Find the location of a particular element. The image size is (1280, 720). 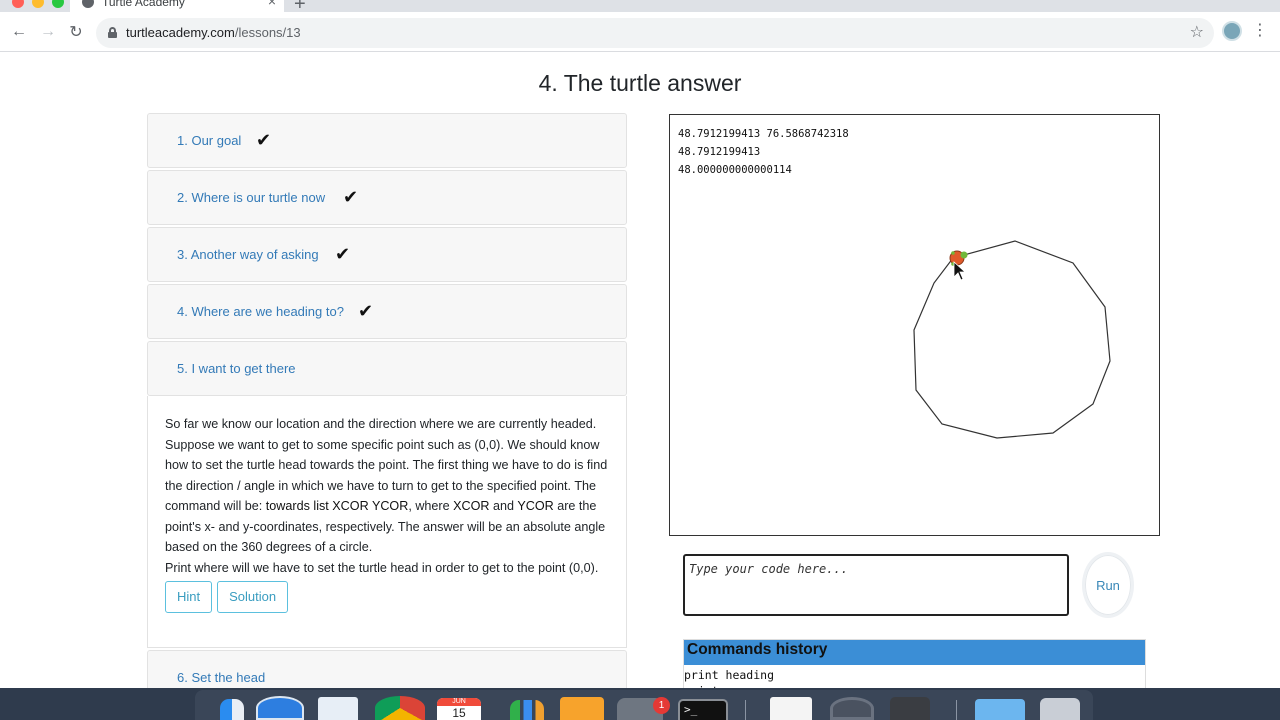

lesson-step-link: 4. Where are we heading to? is located at coordinates (260, 311).